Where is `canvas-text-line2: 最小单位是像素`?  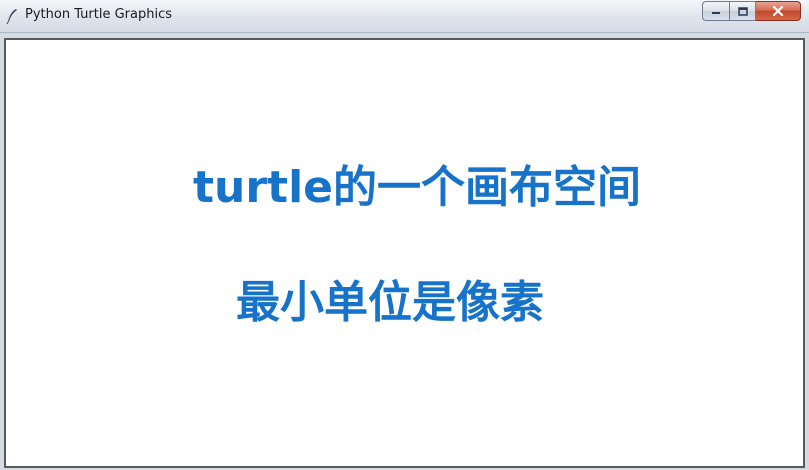
canvas-text-line2: 最小单位是像素 is located at coordinates (390, 302).